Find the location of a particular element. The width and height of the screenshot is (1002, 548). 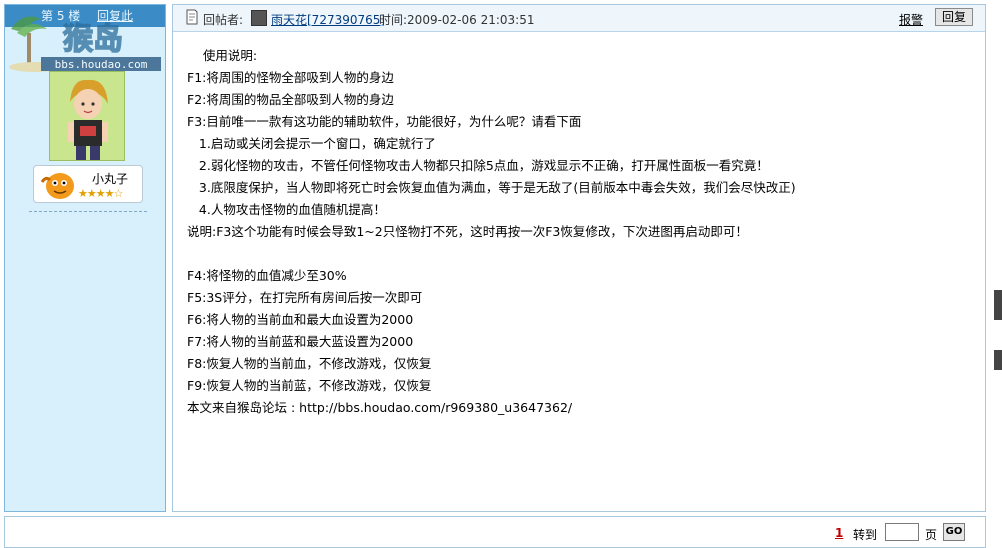

report-link: 报警 is located at coordinates (911, 19).